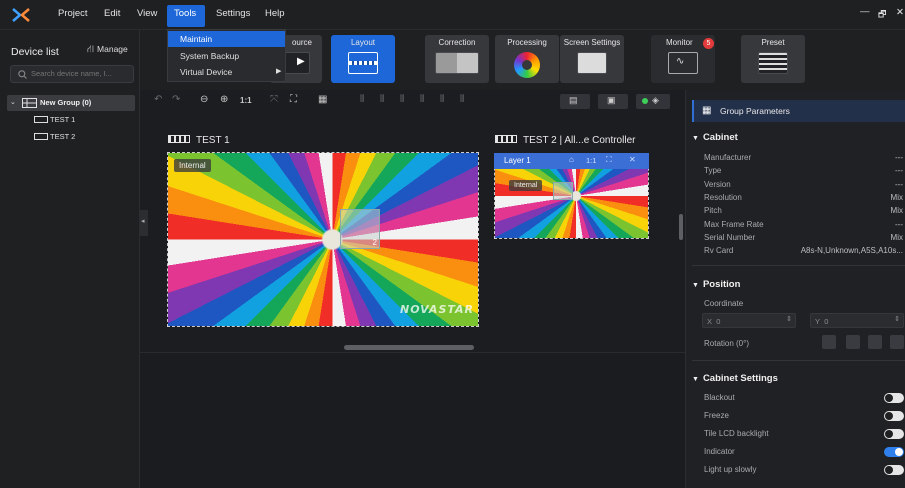  I want to click on screen-settings-button: Screen Settings, so click(592, 59).